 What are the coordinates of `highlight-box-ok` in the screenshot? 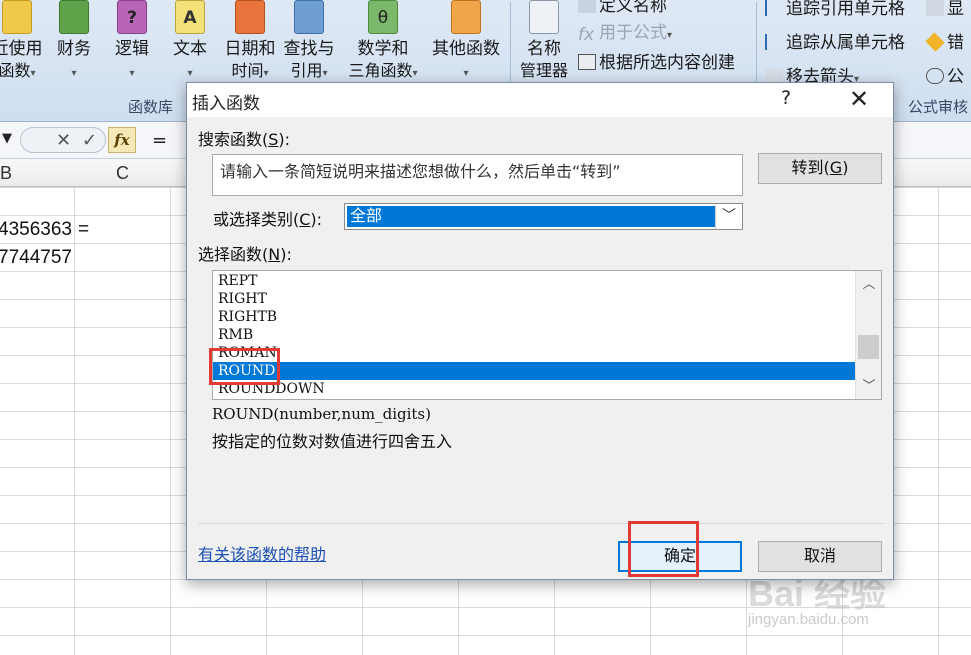 It's located at (663, 549).